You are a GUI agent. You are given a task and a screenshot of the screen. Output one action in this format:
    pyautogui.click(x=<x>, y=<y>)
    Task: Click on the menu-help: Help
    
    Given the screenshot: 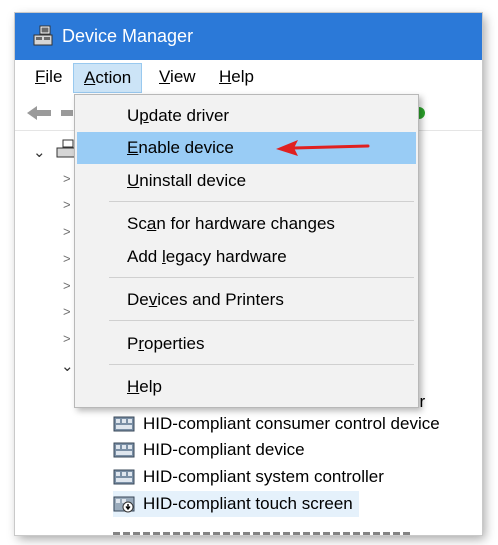 What is the action you would take?
    pyautogui.click(x=236, y=77)
    